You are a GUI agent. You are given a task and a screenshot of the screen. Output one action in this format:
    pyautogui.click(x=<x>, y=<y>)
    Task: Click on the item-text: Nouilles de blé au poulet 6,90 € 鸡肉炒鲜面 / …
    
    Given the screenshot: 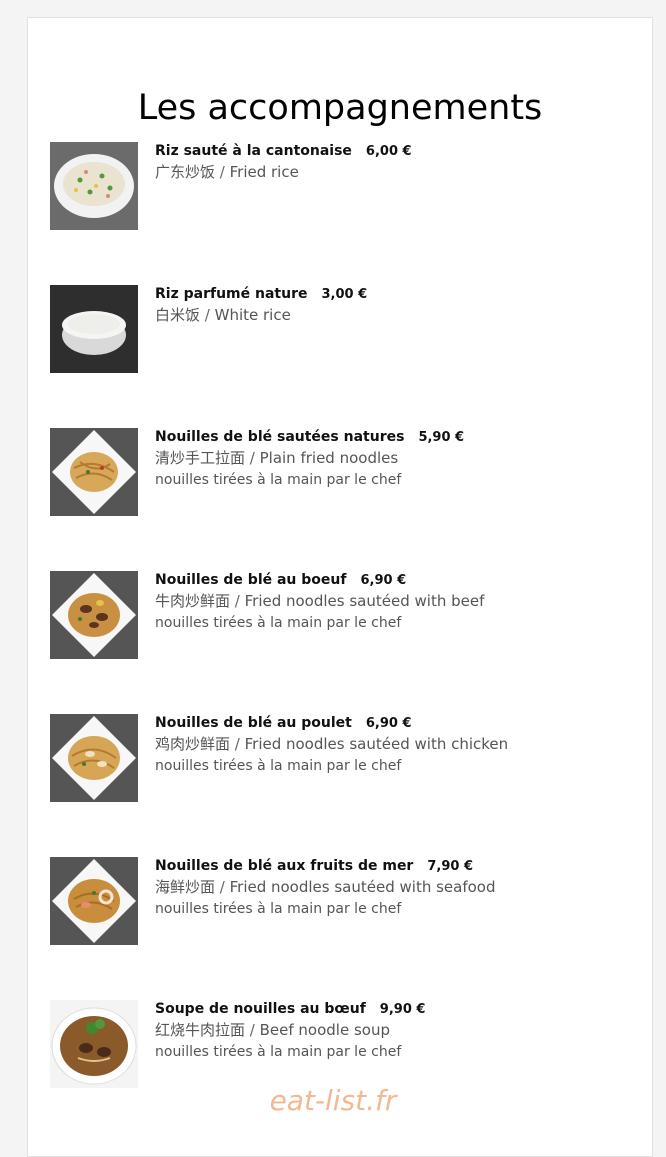 What is the action you would take?
    pyautogui.click(x=331, y=745)
    